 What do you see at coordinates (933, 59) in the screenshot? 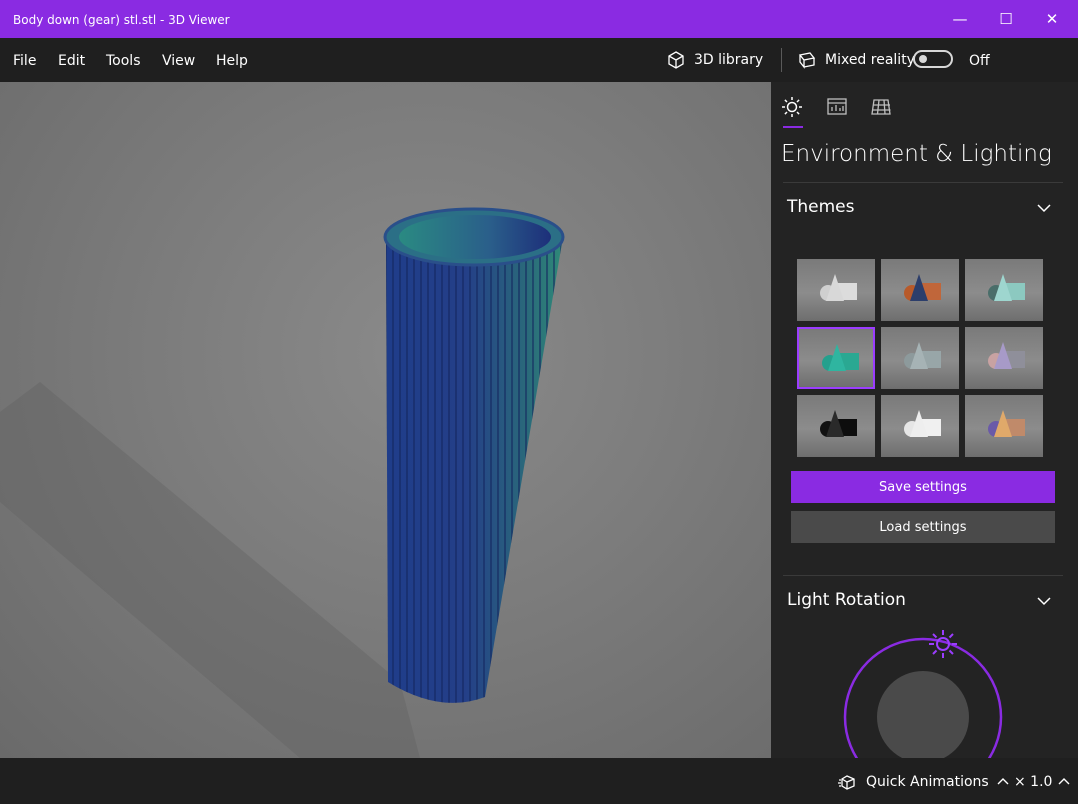
I see `mixed-reality-toggle` at bounding box center [933, 59].